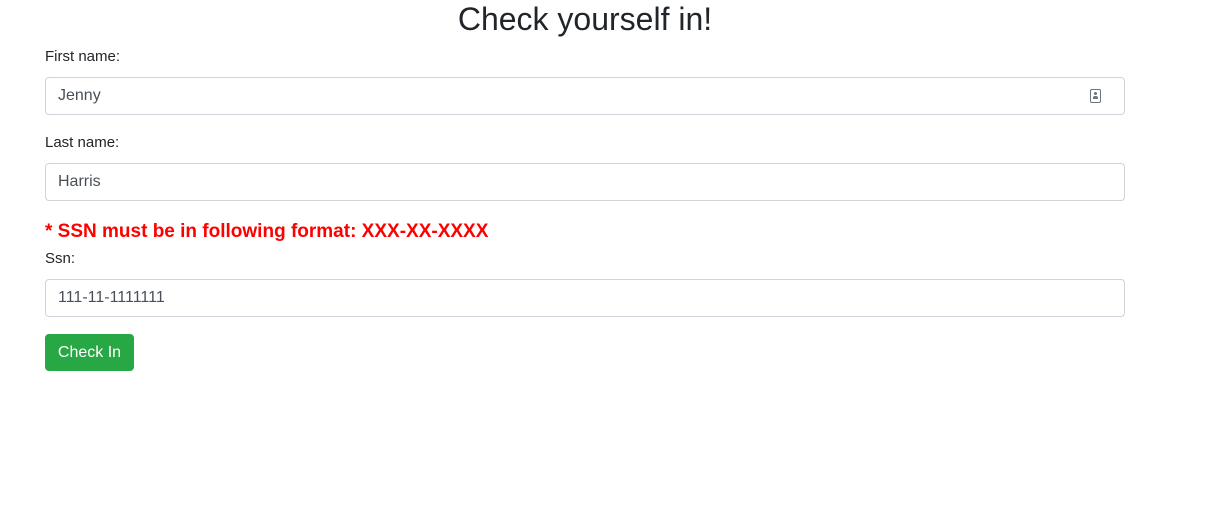 The height and width of the screenshot is (531, 1217). I want to click on ssn-label: Ssn:, so click(60, 258).